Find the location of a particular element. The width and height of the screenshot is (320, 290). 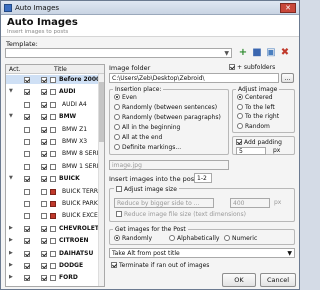

insertion-option: Randomly (between paragraphs) is located at coordinates (167, 117).